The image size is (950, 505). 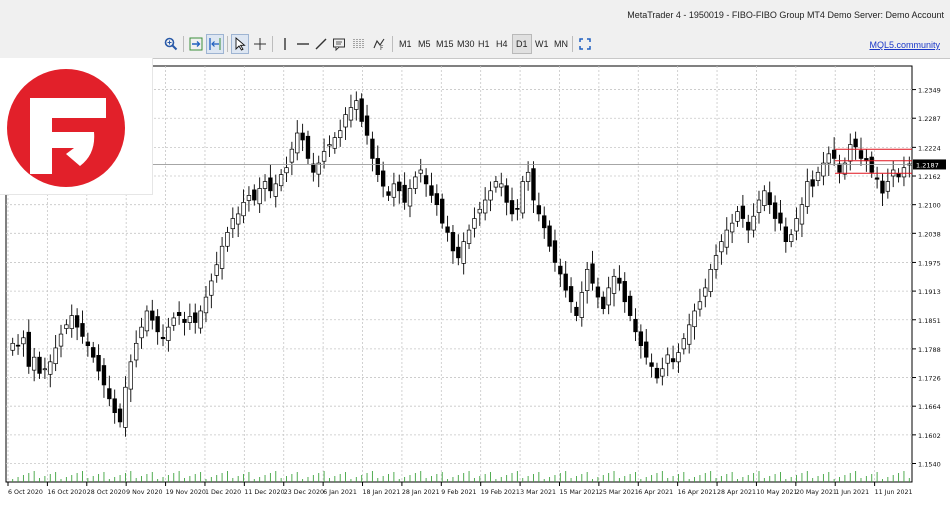 What do you see at coordinates (171, 44) in the screenshot?
I see `zoom-in-icon` at bounding box center [171, 44].